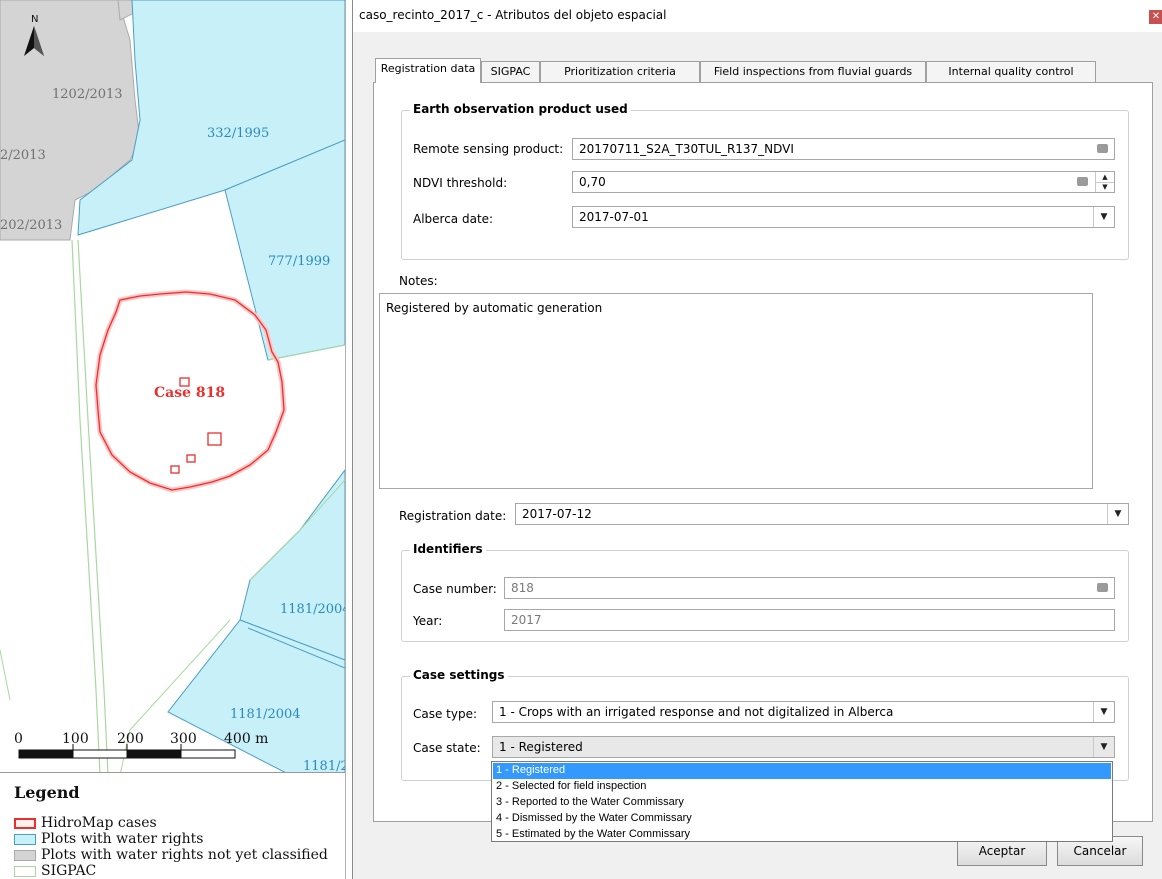 This screenshot has width=1162, height=879. I want to click on ndvi-label: NDVI threshold:, so click(460, 183).